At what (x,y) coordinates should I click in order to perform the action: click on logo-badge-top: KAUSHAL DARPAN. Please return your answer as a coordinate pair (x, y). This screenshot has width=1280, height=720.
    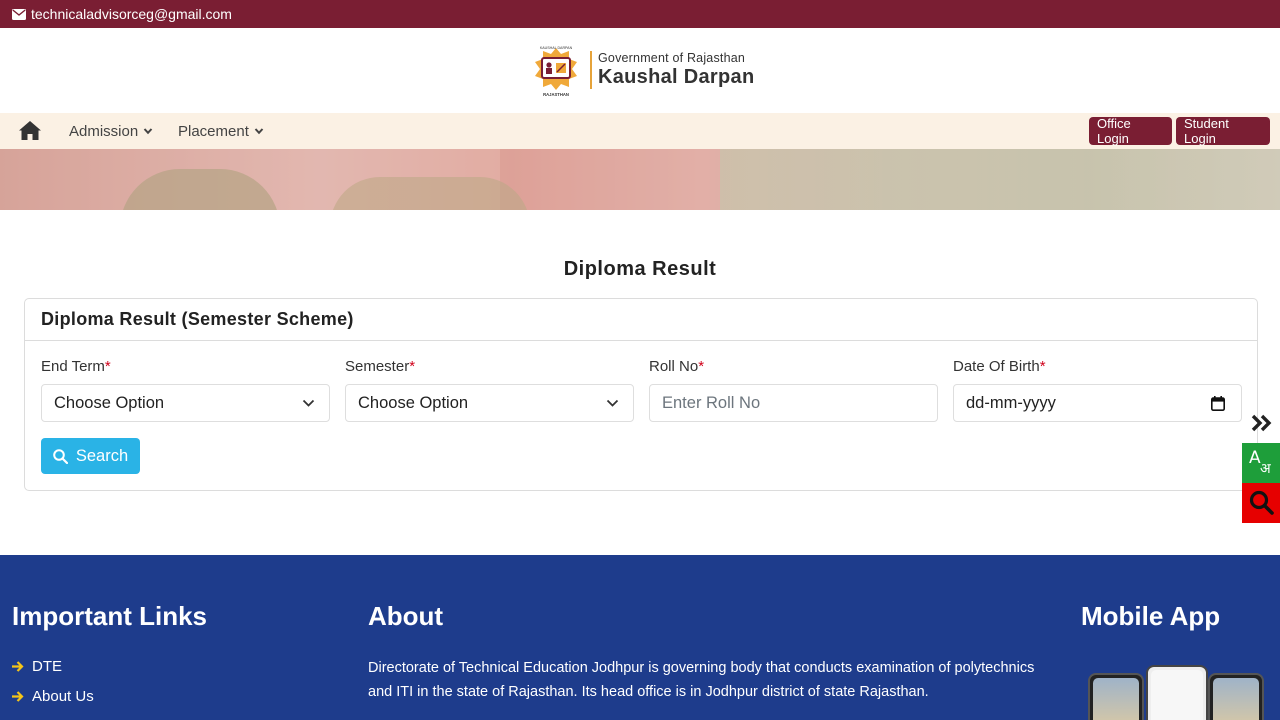
    Looking at the image, I should click on (556, 48).